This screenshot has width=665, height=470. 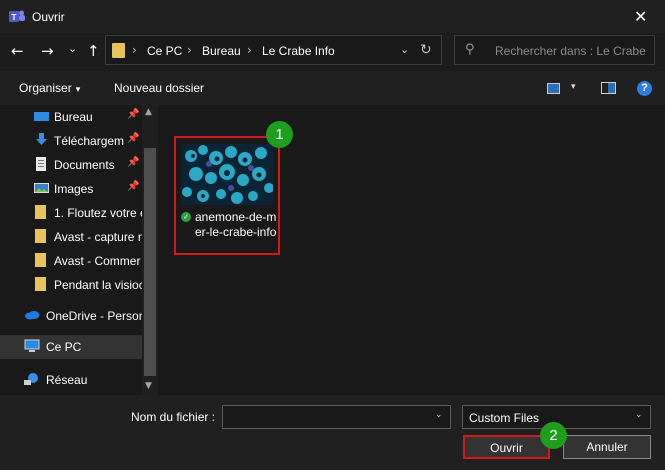 What do you see at coordinates (332, 16) in the screenshot?
I see `title-bar: T Ouvrir ✕` at bounding box center [332, 16].